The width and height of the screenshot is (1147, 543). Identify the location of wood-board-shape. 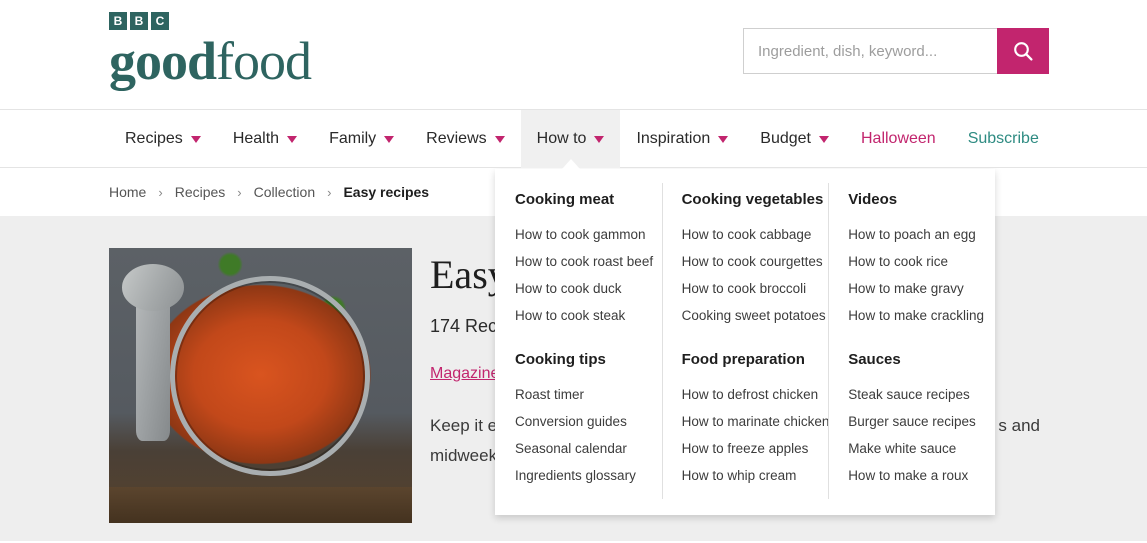
(260, 505).